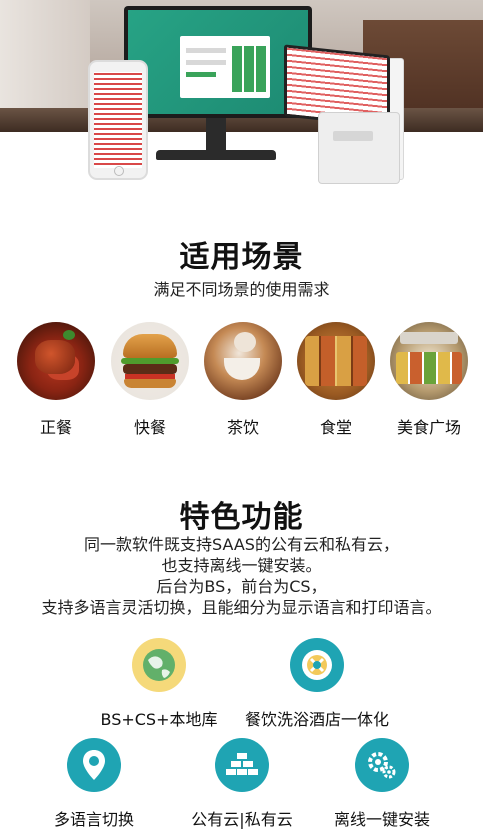  What do you see at coordinates (241, 586) in the screenshot?
I see `features-desc-line: 后台为BS，前台为CS，` at bounding box center [241, 586].